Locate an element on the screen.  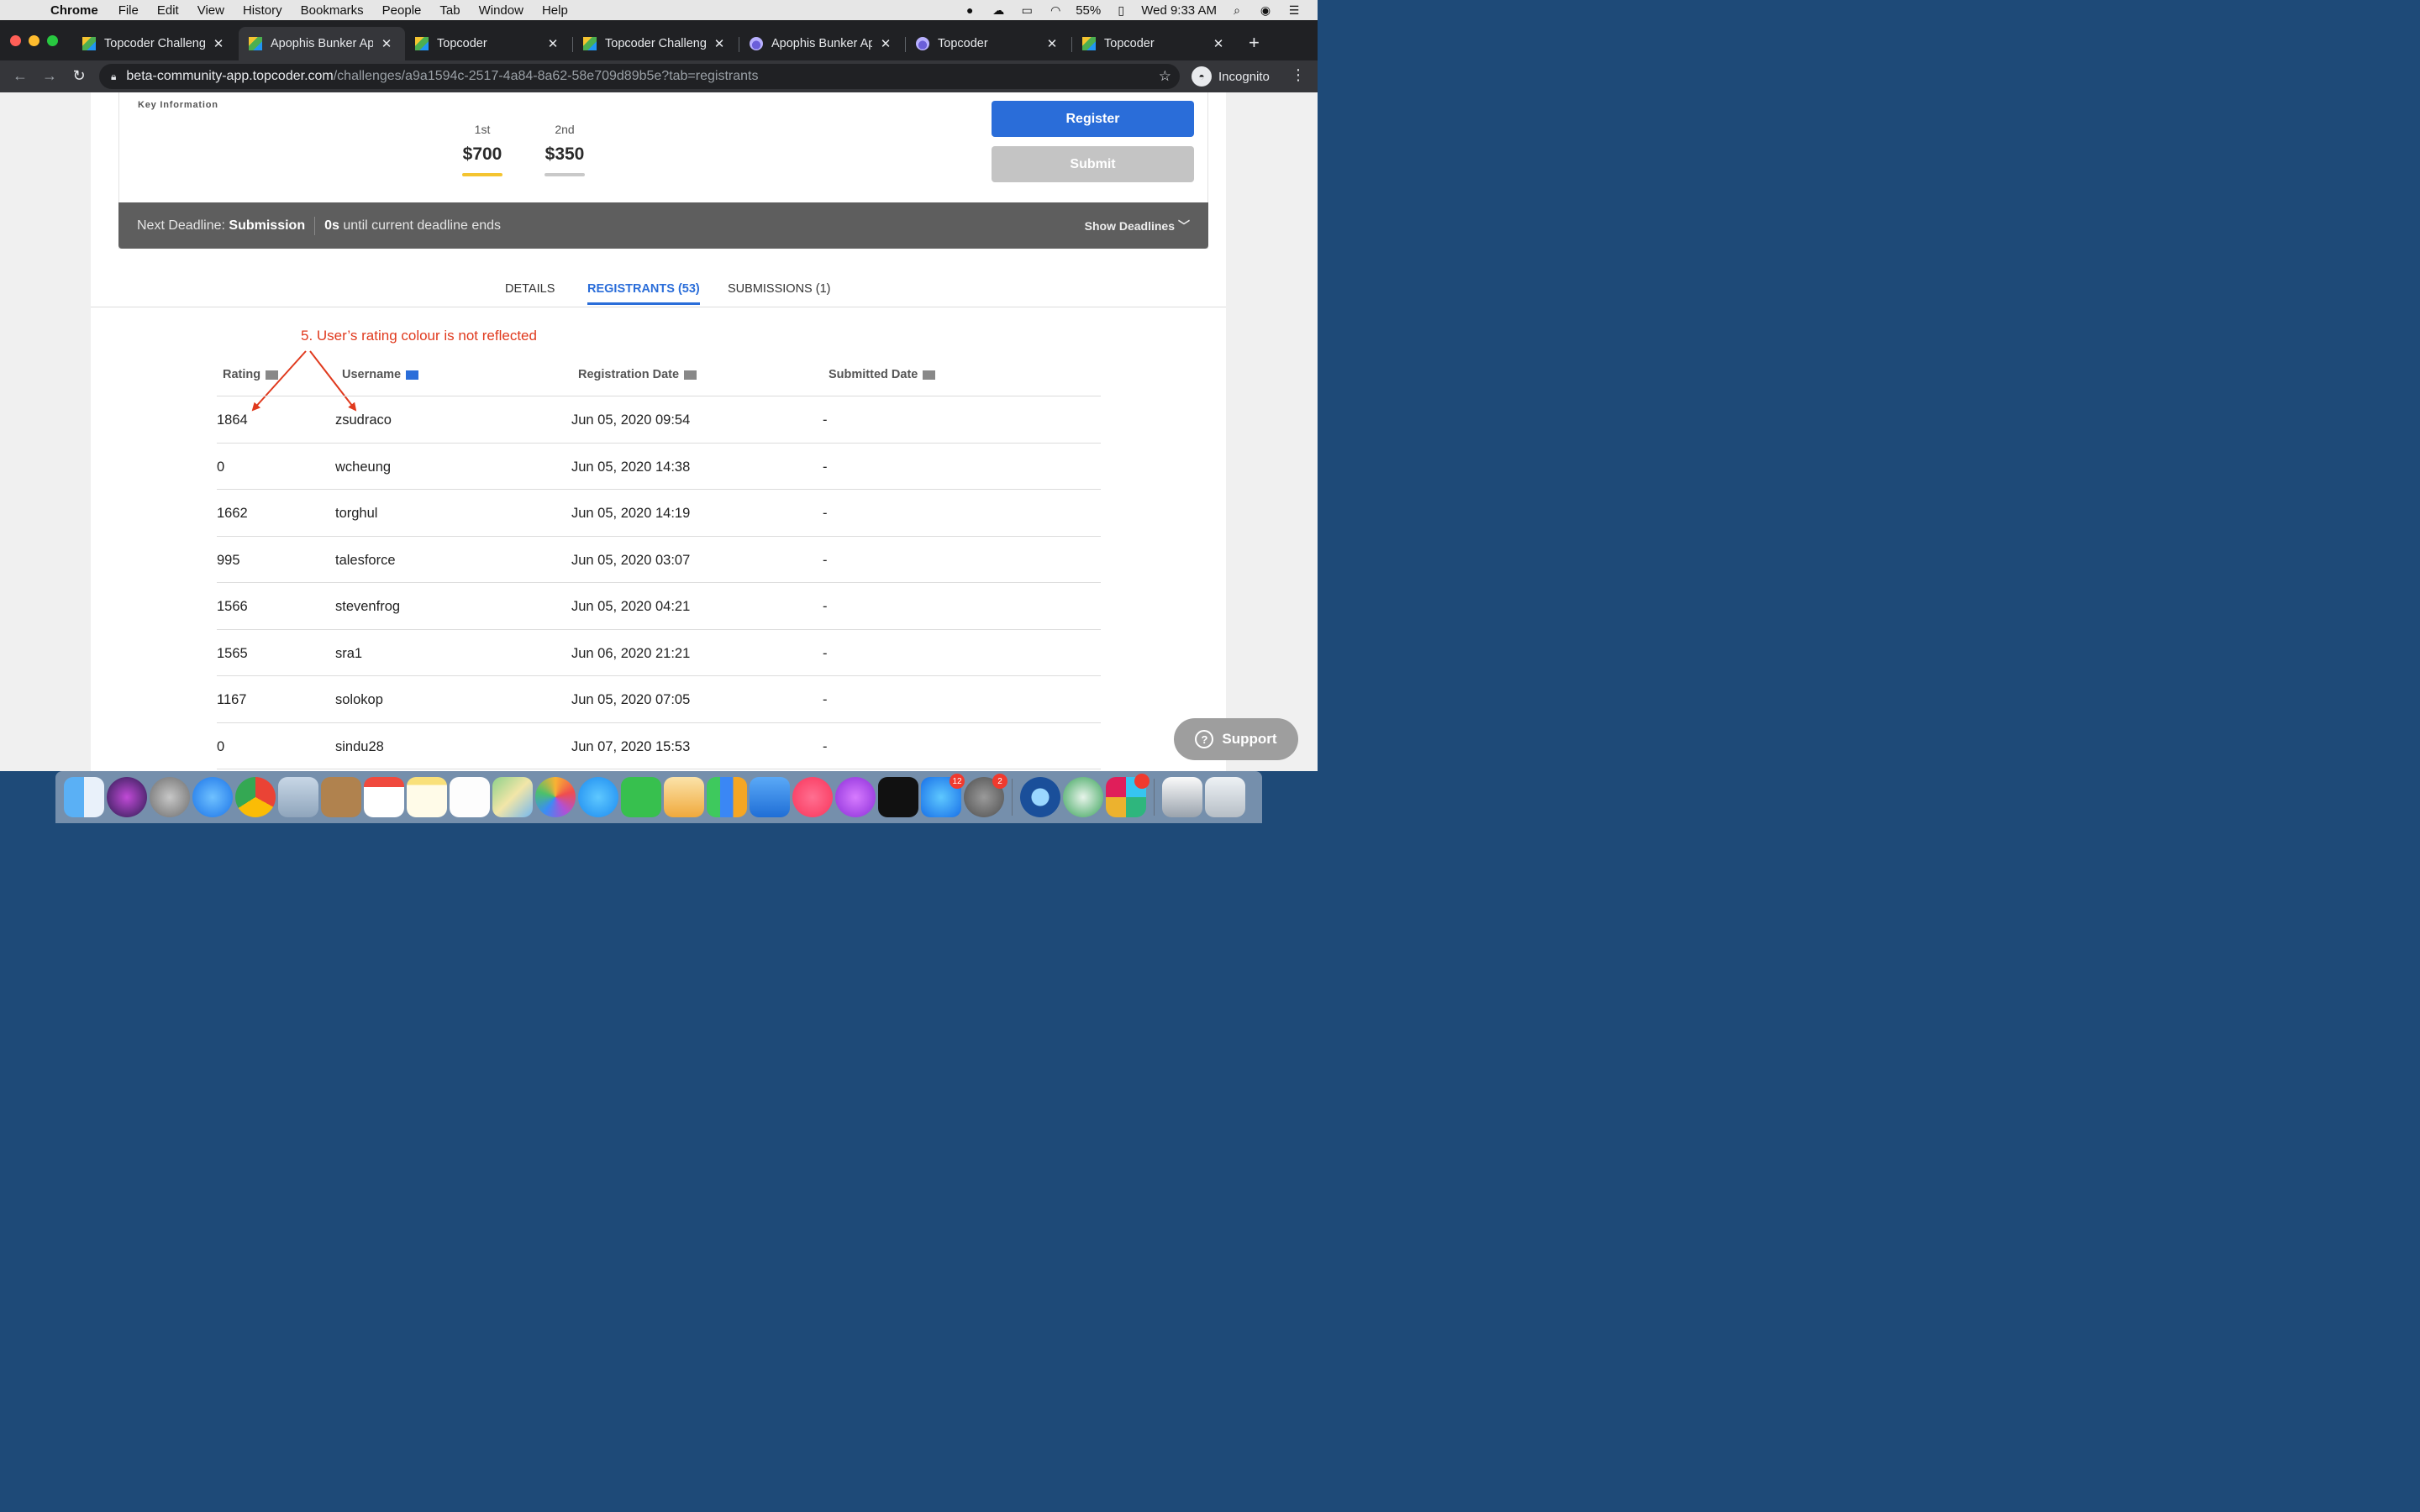
maps-icon is located at coordinates (512, 797).